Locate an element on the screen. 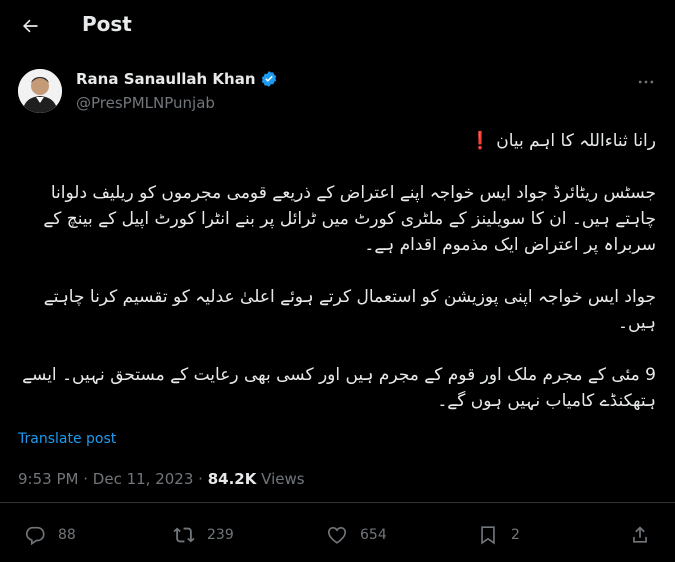 Image resolution: width=675 pixels, height=562 pixels. more-dots-icon is located at coordinates (646, 82).